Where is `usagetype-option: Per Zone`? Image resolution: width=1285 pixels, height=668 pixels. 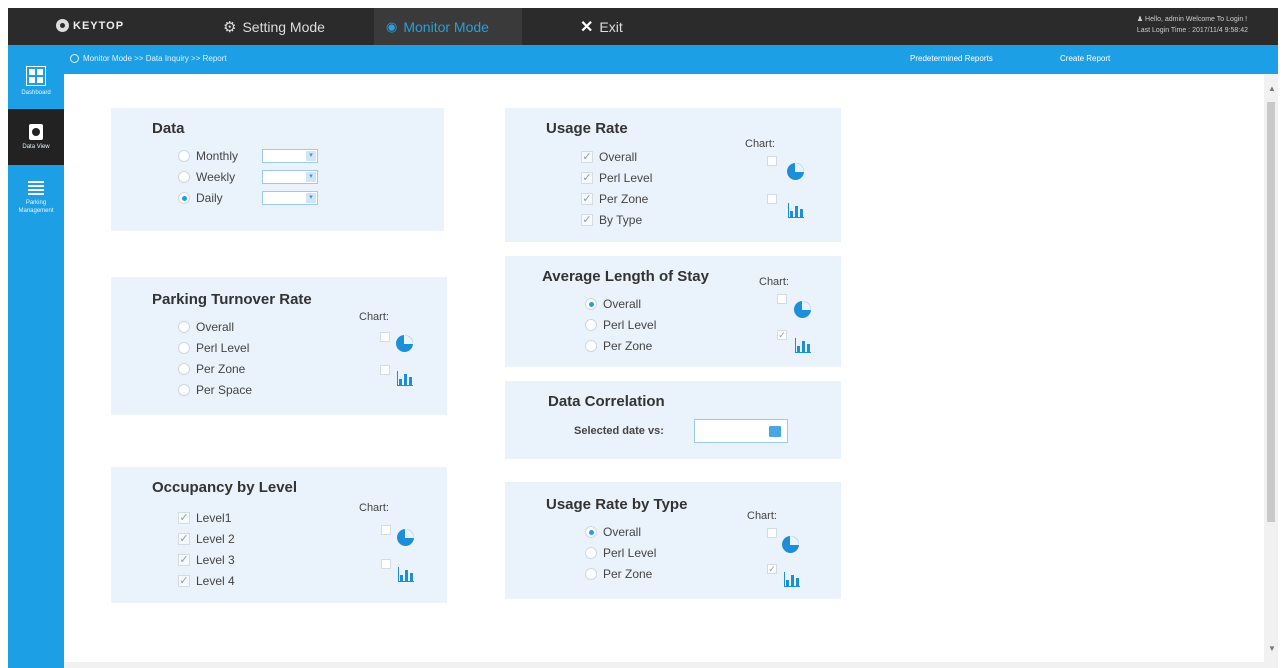
usagetype-option: Per Zone is located at coordinates (618, 574).